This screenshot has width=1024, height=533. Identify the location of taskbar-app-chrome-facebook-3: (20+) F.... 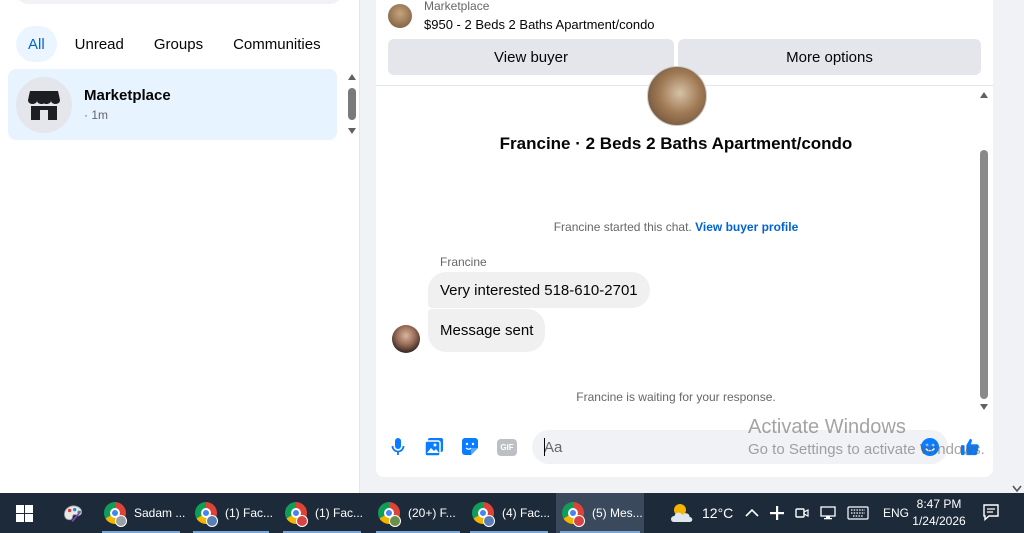
(418, 513).